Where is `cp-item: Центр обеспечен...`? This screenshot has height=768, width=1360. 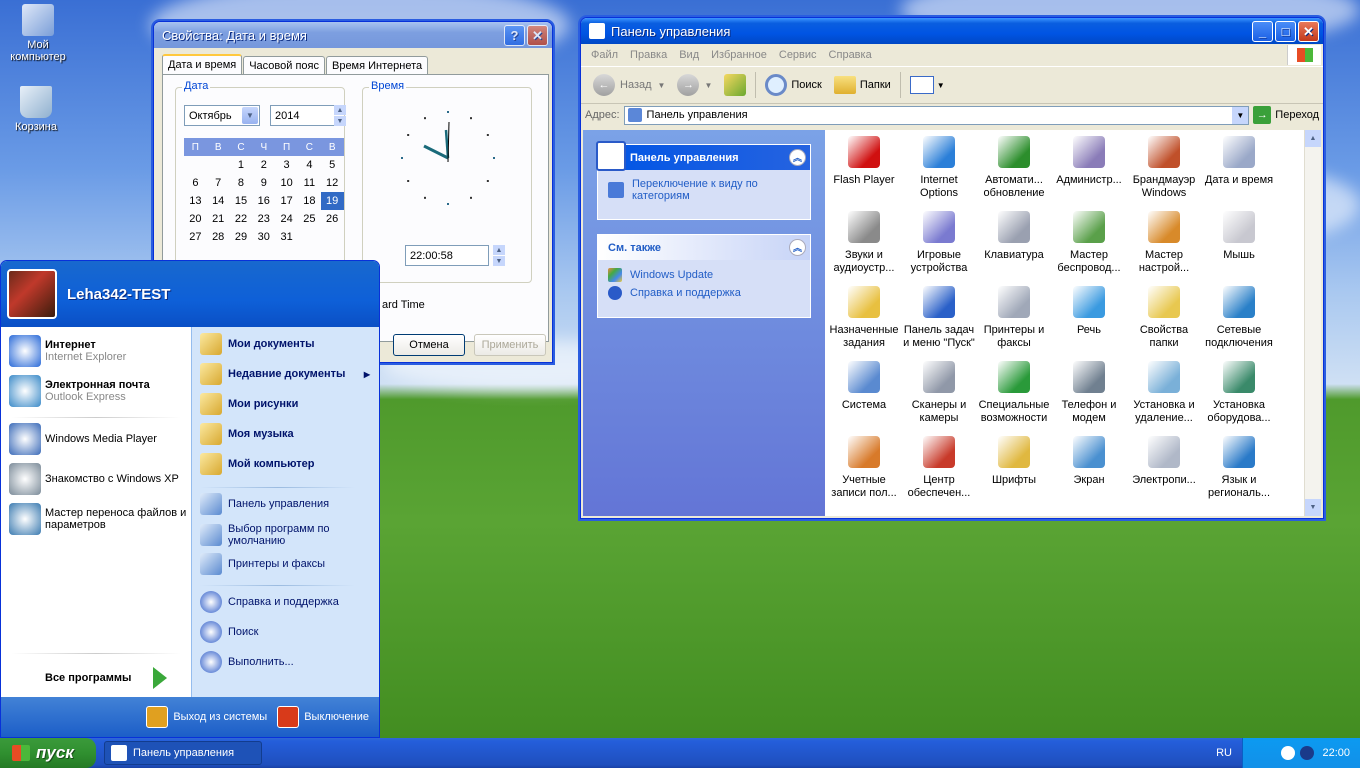
cp-item: Центр обеспечен... is located at coordinates (939, 468).